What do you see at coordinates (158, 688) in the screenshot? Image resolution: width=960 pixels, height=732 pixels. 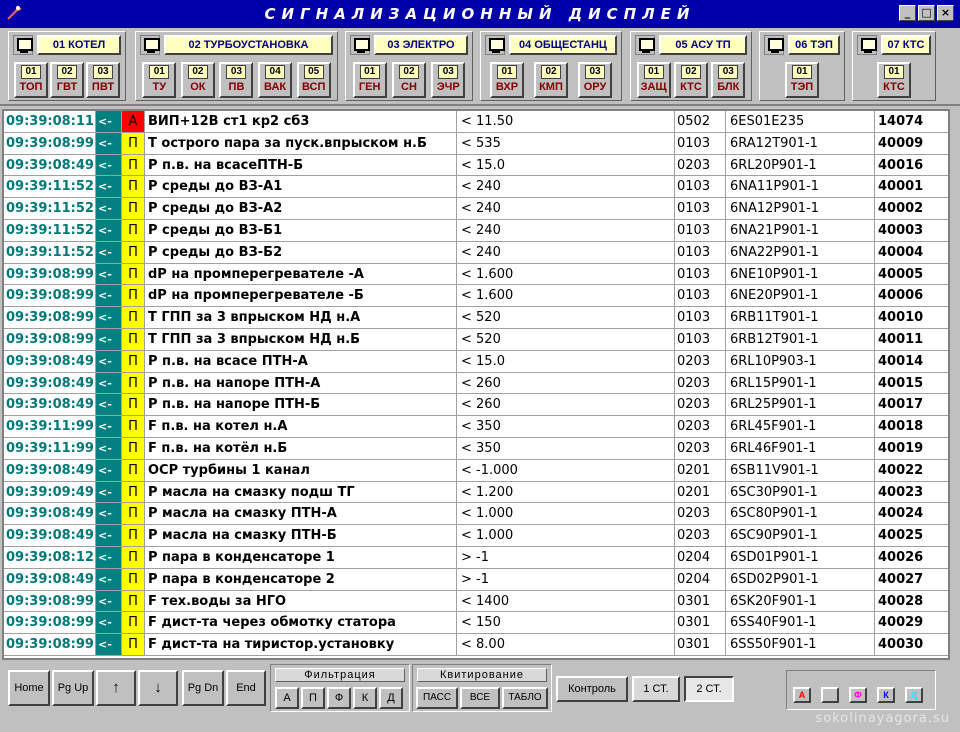 I see `arrow-down-button: ↓` at bounding box center [158, 688].